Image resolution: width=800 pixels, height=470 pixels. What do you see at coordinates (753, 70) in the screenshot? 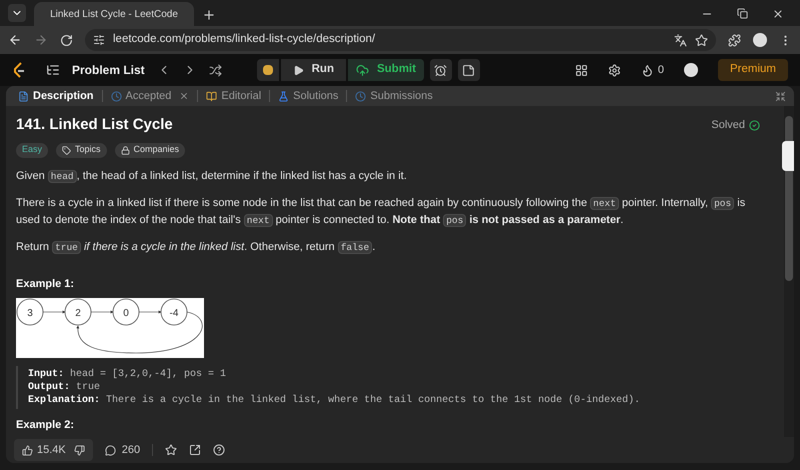
I see `premium-button: Premium` at bounding box center [753, 70].